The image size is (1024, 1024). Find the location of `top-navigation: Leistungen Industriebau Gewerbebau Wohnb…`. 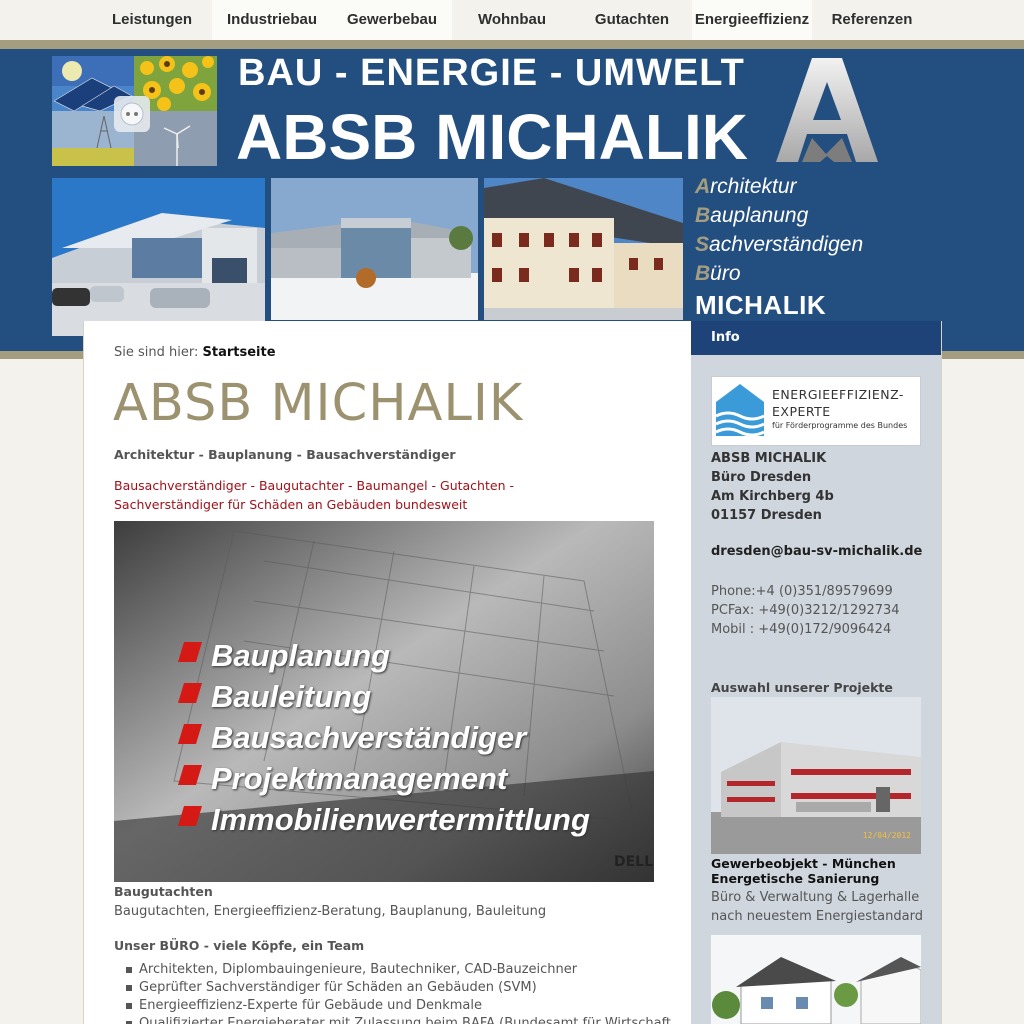

top-navigation: Leistungen Industriebau Gewerbebau Wohnb… is located at coordinates (512, 20).